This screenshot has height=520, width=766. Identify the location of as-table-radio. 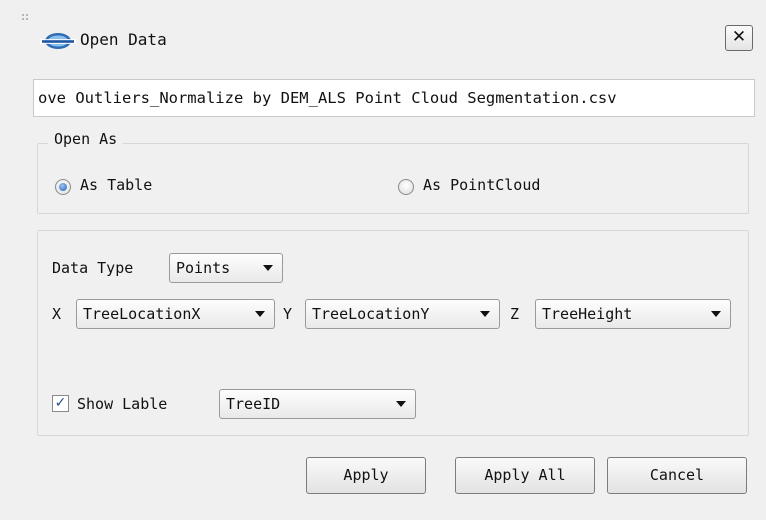
(63, 187).